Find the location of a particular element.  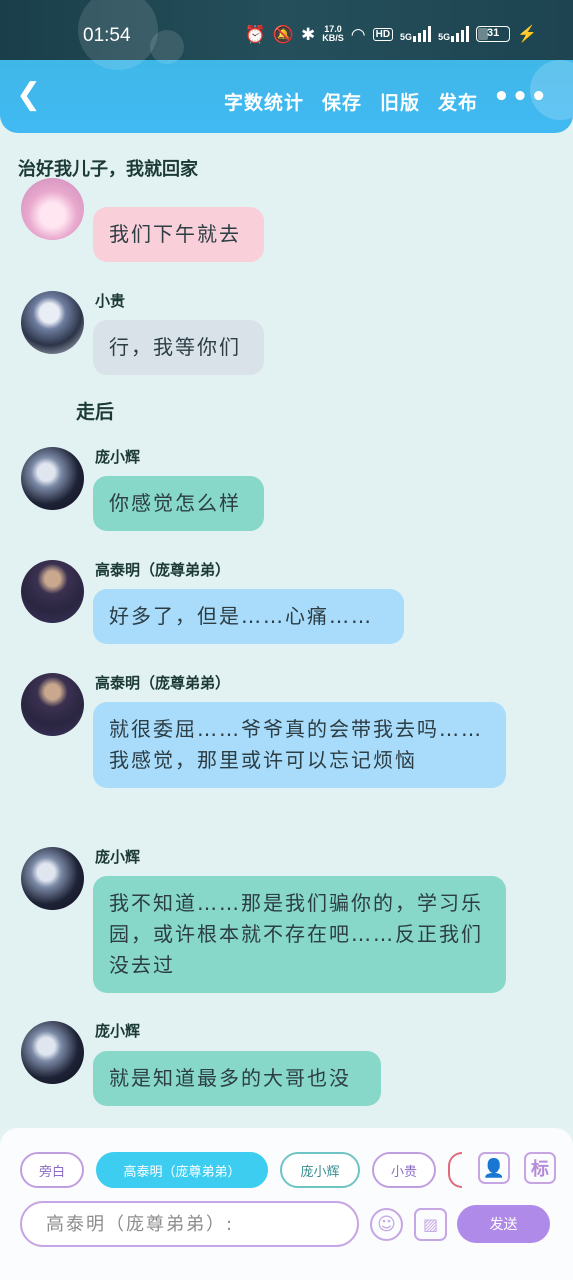

bluetooth-icon: ✱ is located at coordinates (308, 34).